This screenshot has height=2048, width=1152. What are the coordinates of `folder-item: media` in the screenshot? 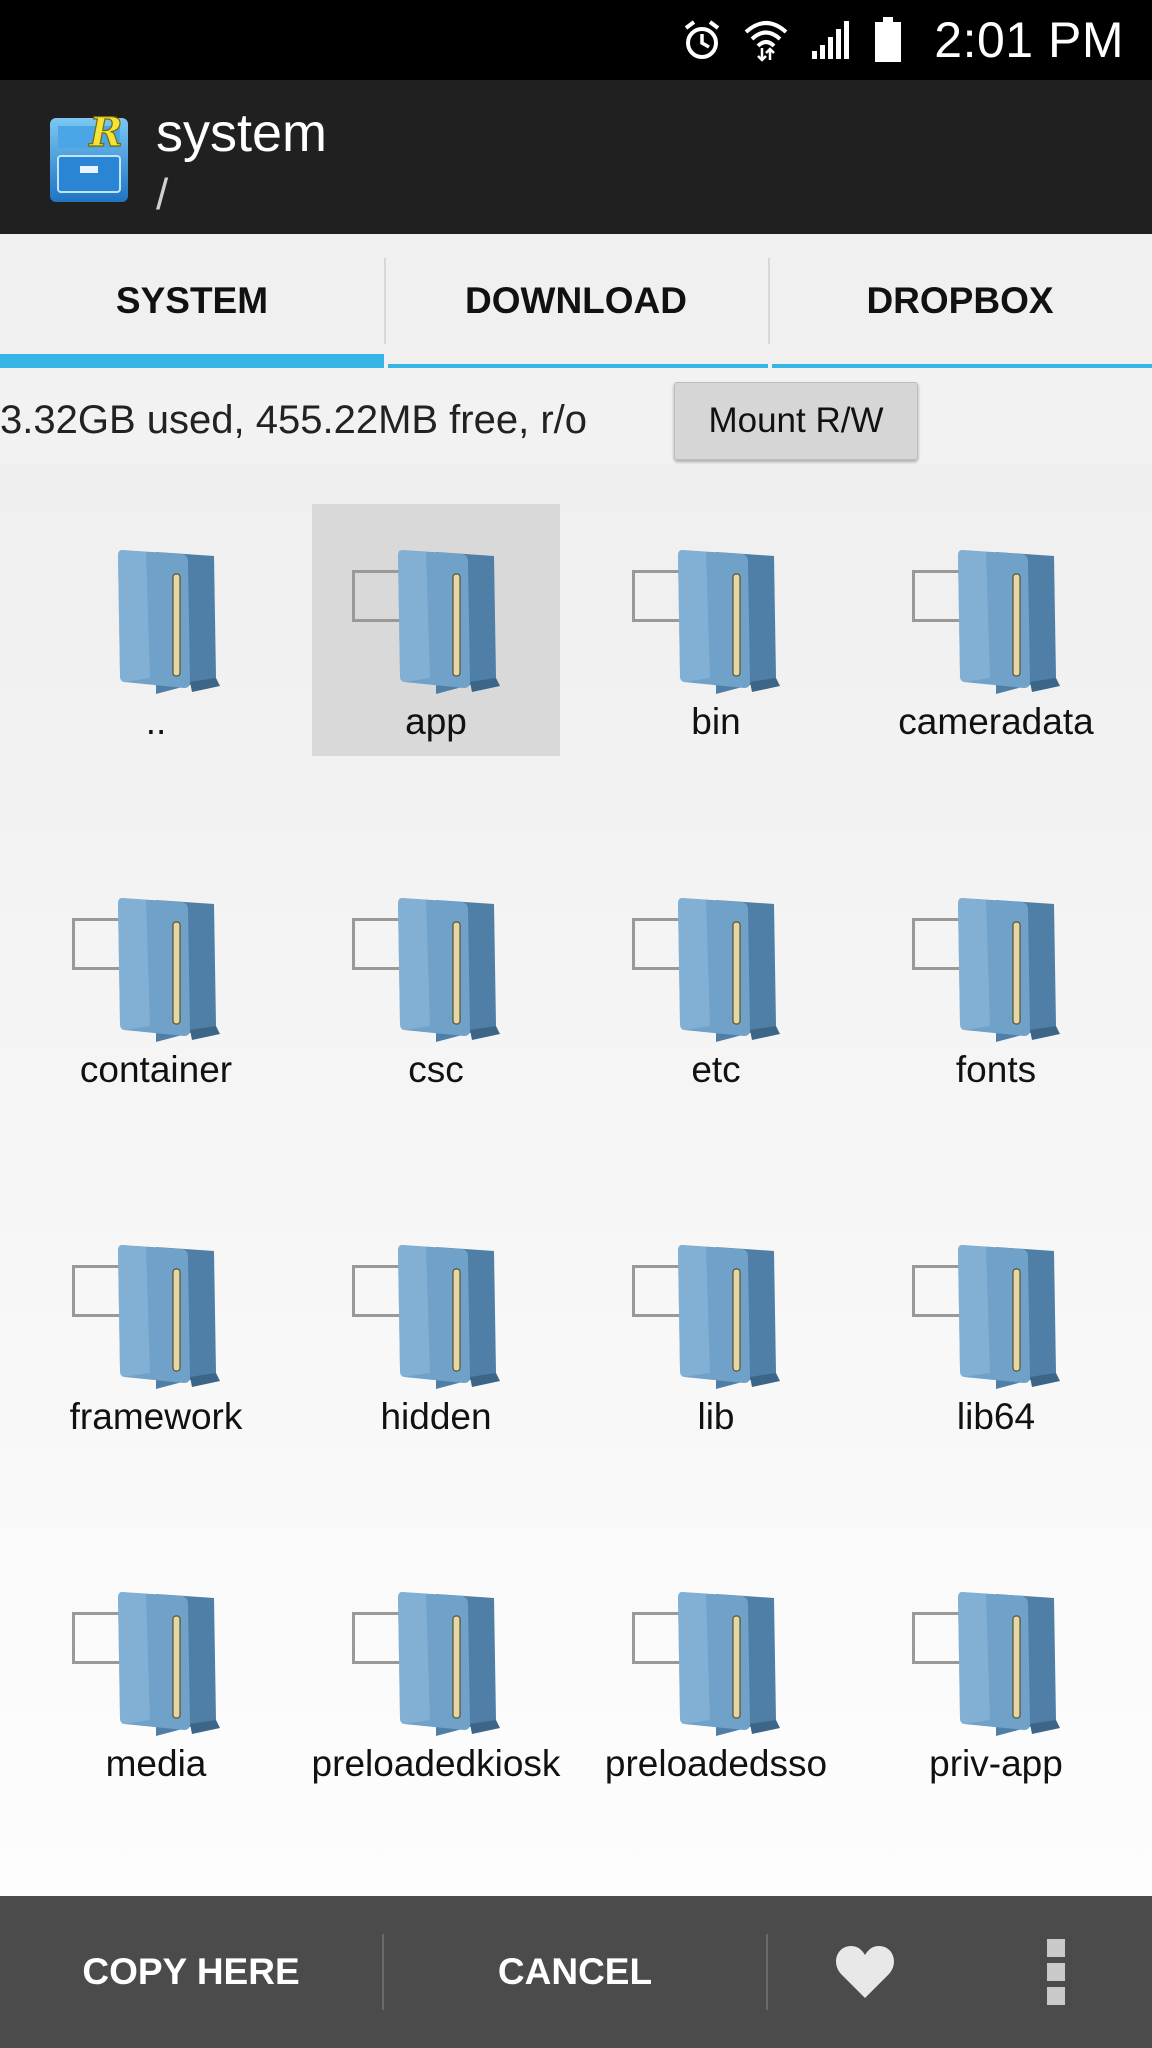 It's located at (156, 1672).